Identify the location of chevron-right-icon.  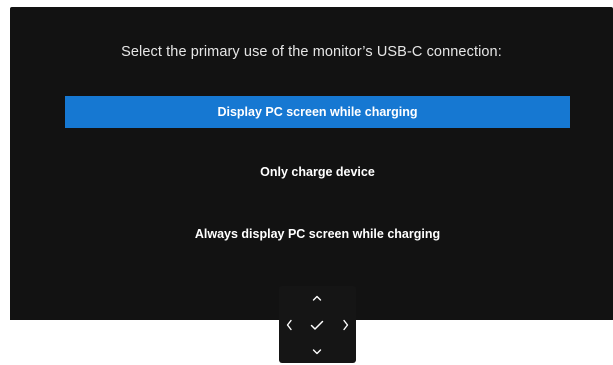
(346, 325).